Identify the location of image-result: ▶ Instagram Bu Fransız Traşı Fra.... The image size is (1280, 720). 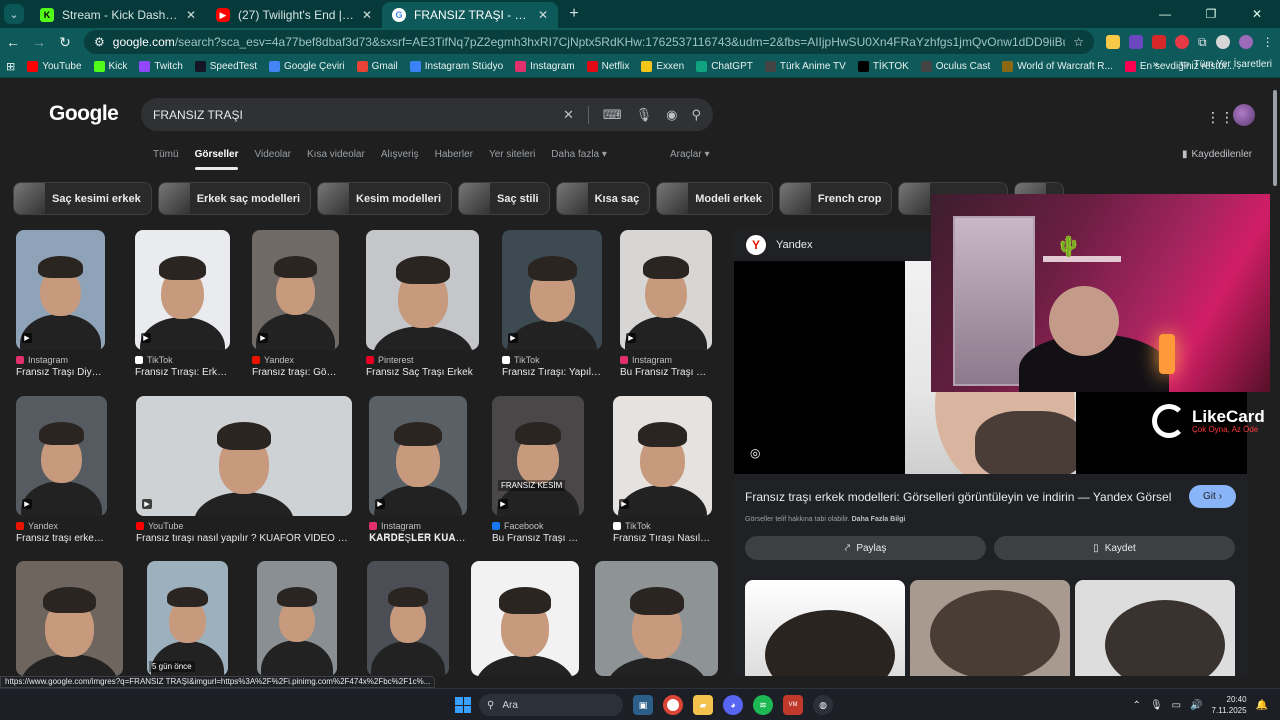
(666, 304).